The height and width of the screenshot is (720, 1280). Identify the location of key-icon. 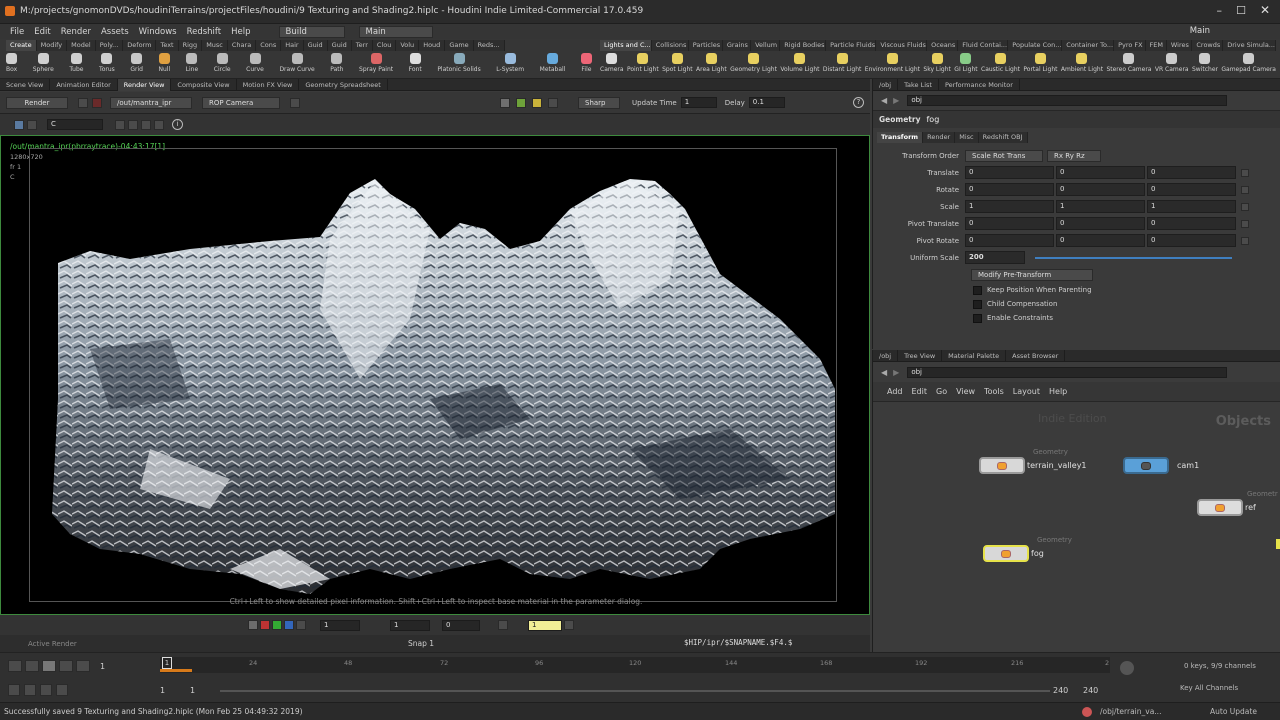
(1127, 668).